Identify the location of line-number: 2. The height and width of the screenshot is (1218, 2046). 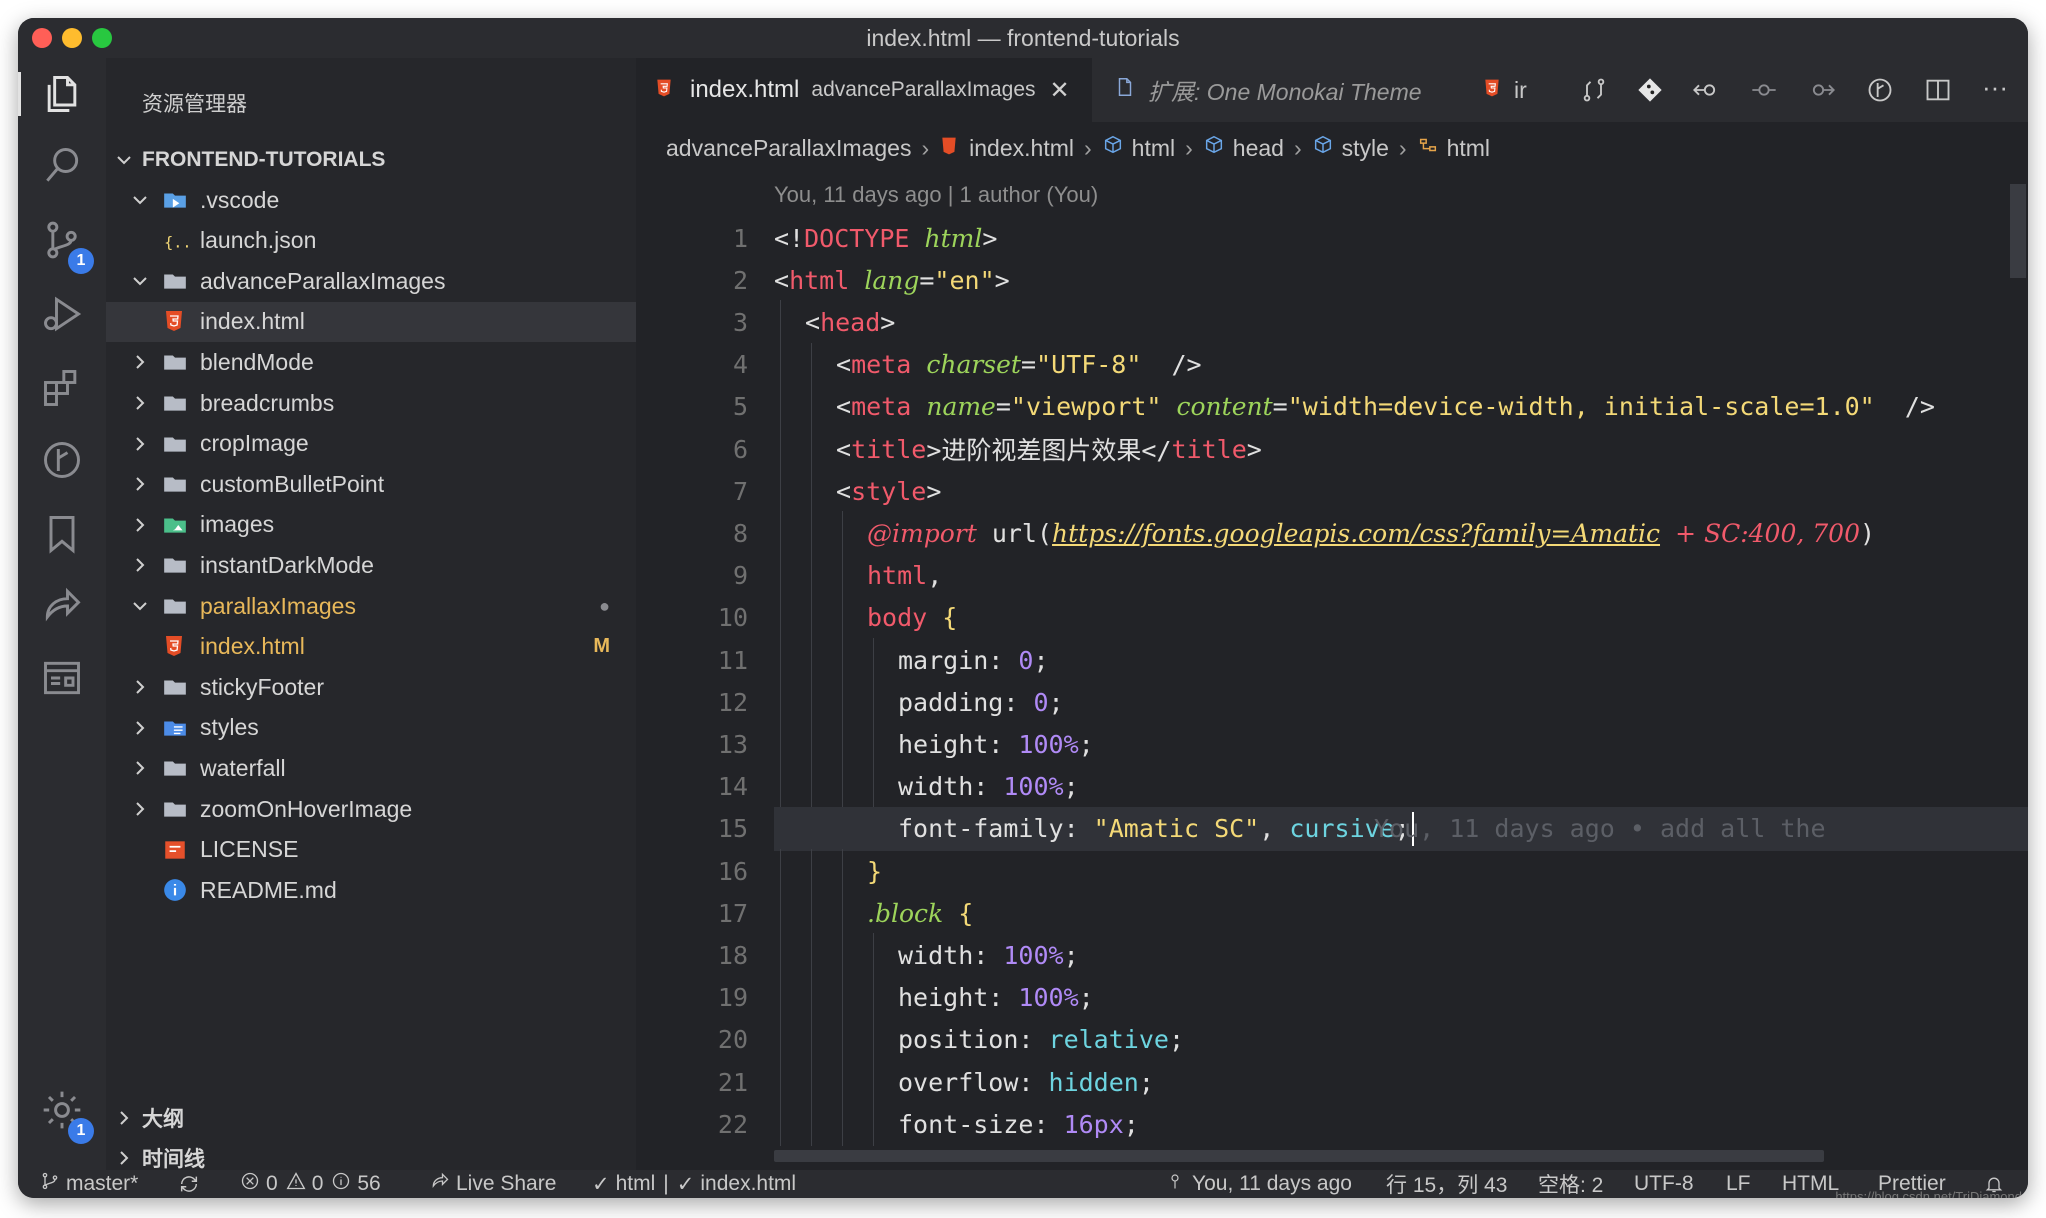
(740, 280).